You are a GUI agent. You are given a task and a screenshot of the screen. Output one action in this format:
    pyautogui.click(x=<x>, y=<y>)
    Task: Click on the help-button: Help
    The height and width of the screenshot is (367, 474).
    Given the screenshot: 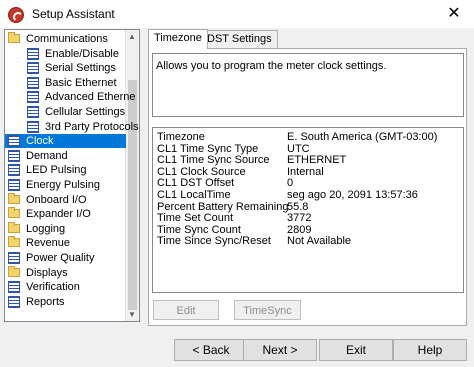 What is the action you would take?
    pyautogui.click(x=430, y=350)
    